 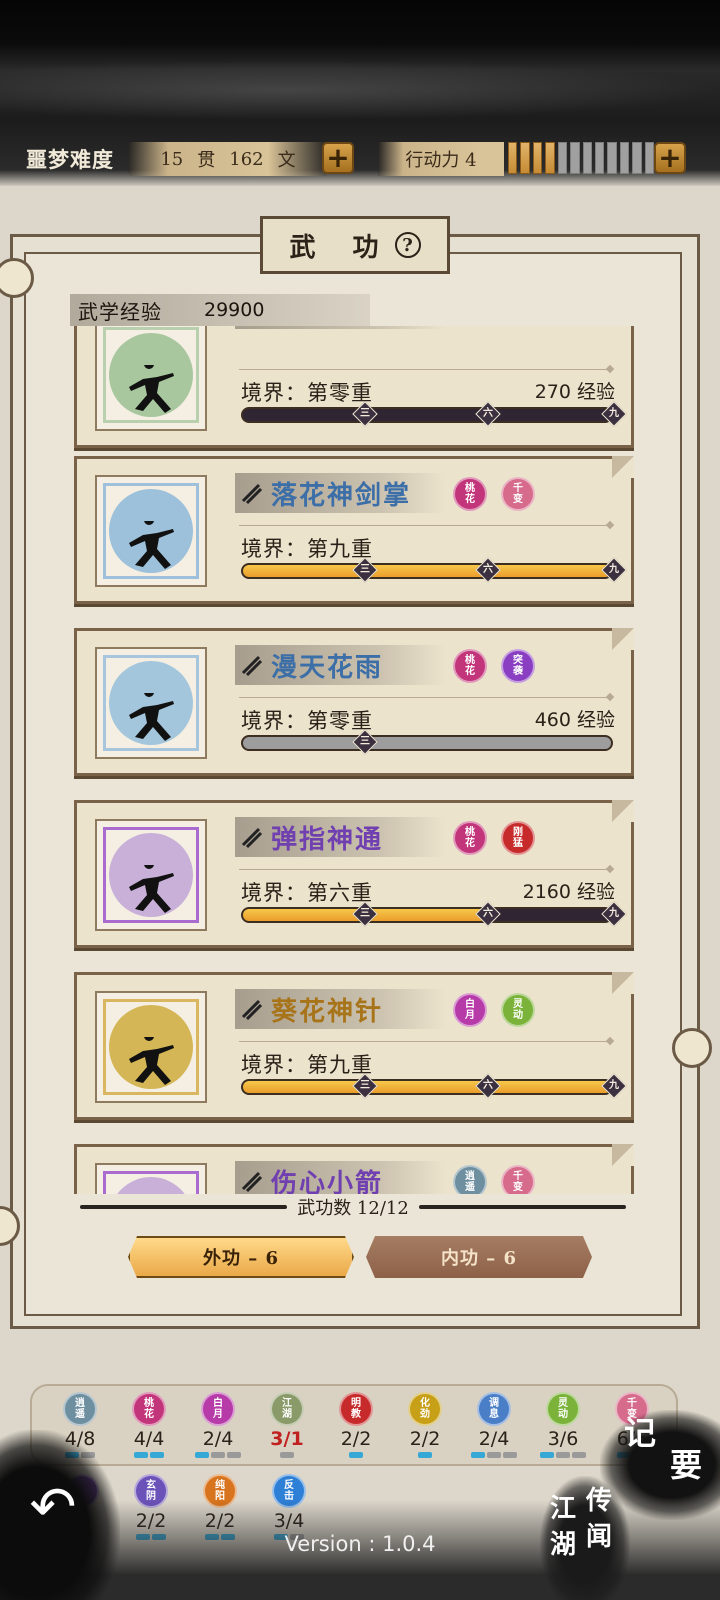 What do you see at coordinates (356, 1432) in the screenshot?
I see `trait-item: 明教 2/2` at bounding box center [356, 1432].